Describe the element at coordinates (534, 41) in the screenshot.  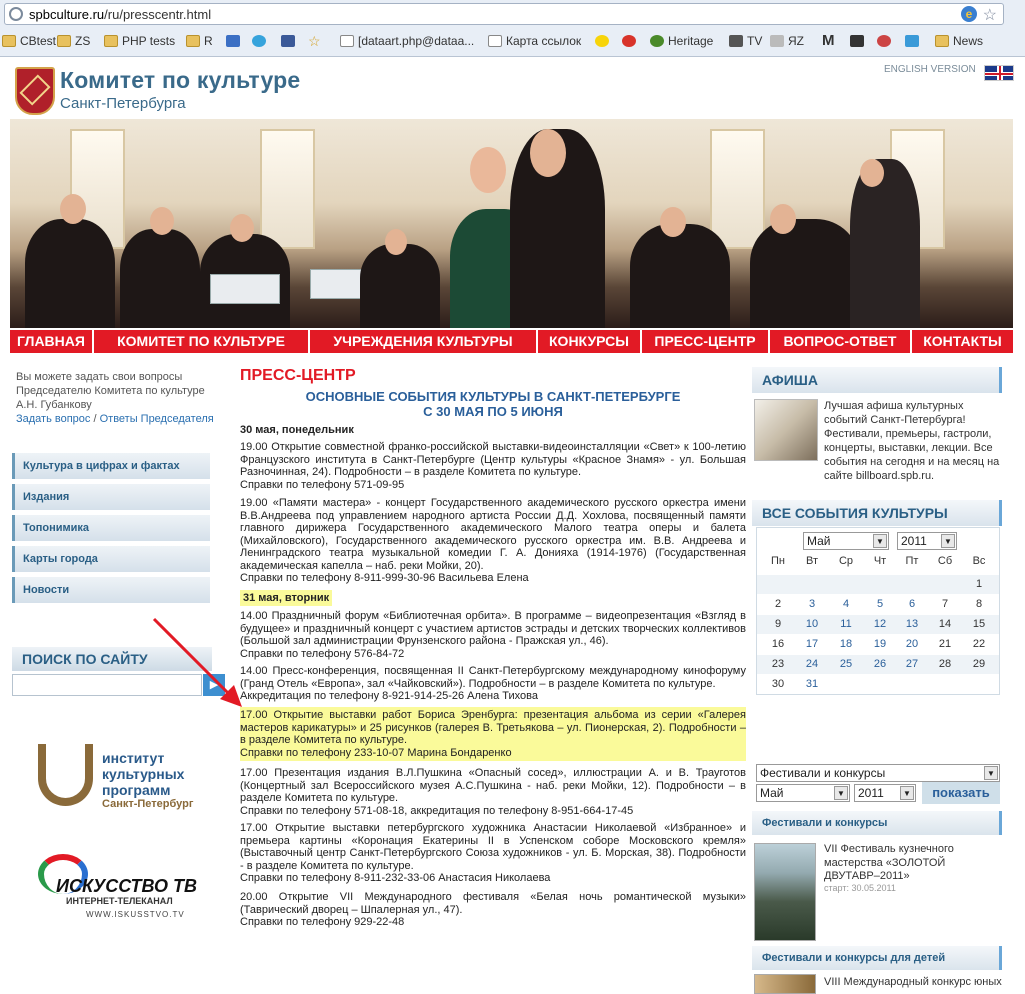
I see `bookmark-karta: Карта ссылок` at that location.